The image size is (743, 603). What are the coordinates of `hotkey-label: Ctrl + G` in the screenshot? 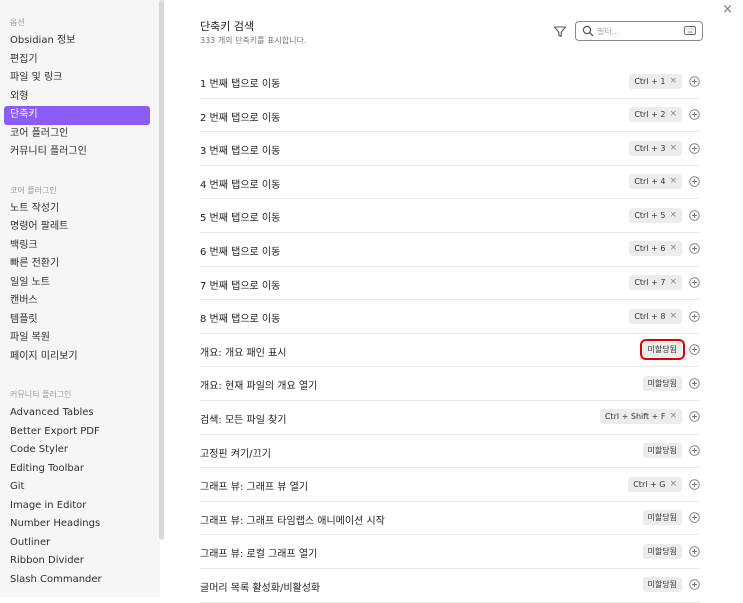 It's located at (649, 484).